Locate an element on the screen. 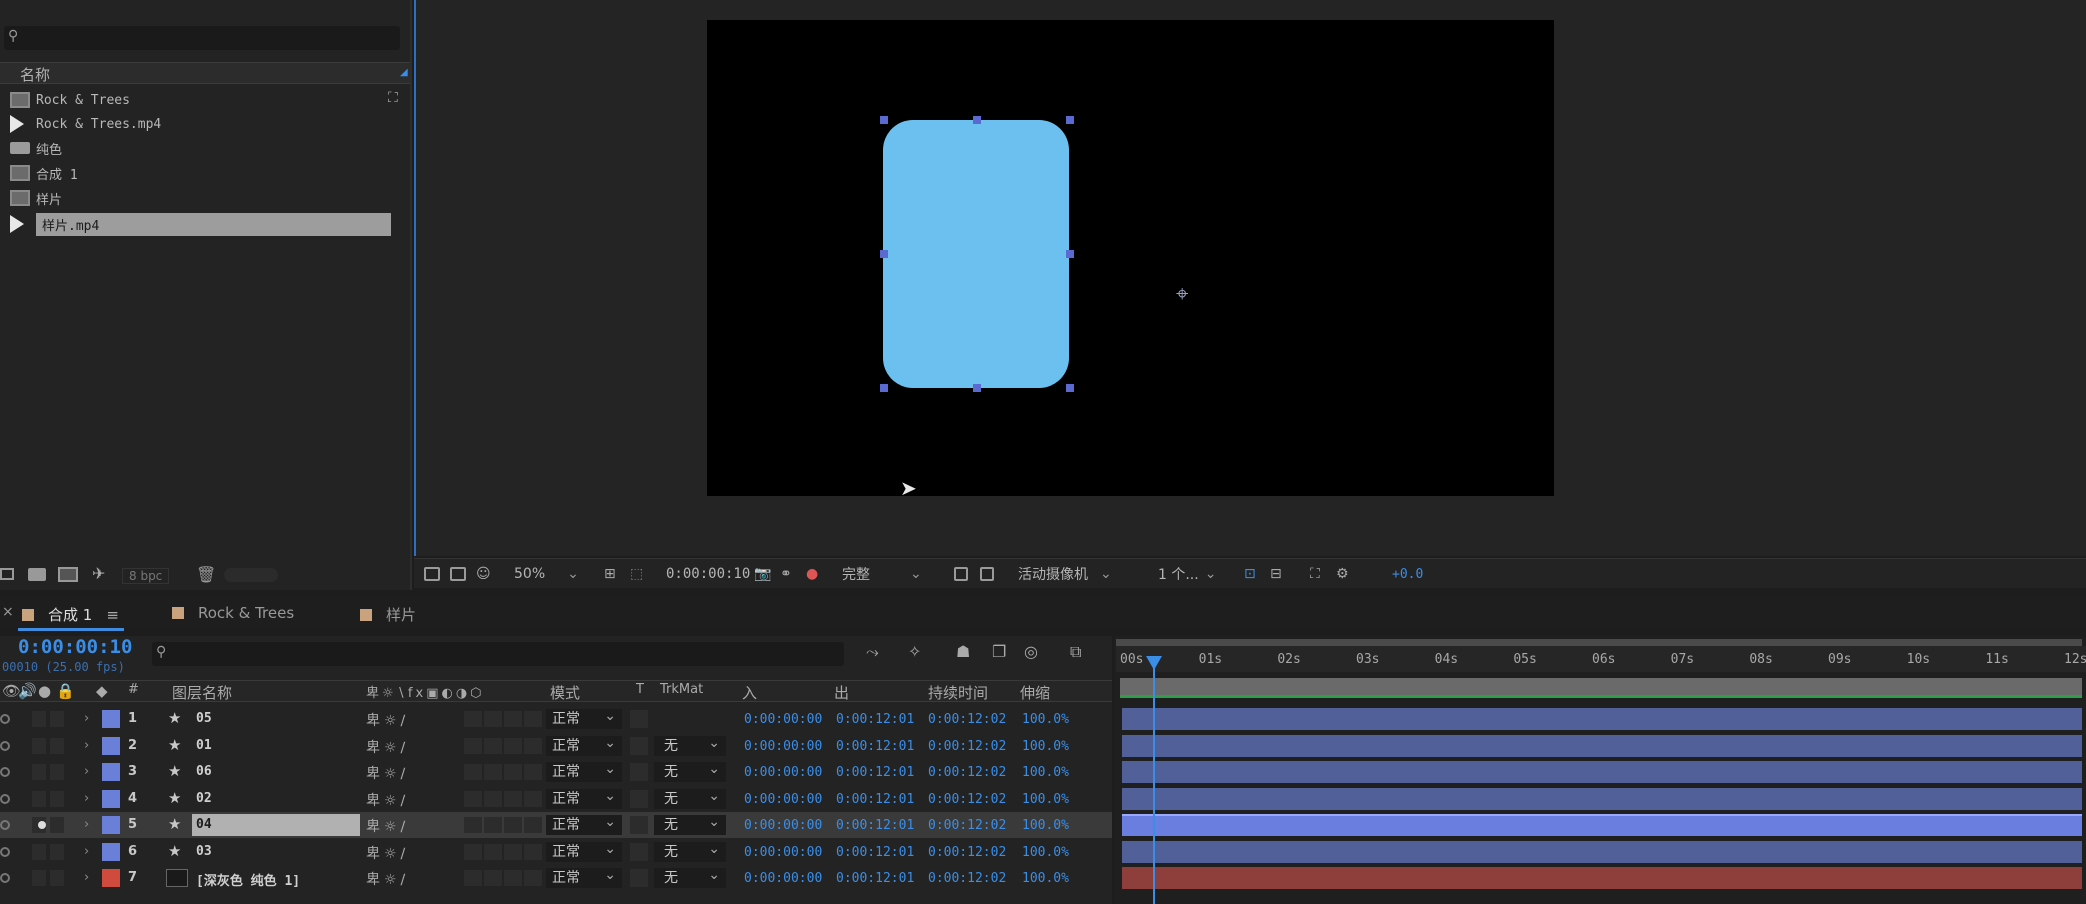 The height and width of the screenshot is (904, 2086). grid-guides-icon: ⊞ is located at coordinates (610, 574).